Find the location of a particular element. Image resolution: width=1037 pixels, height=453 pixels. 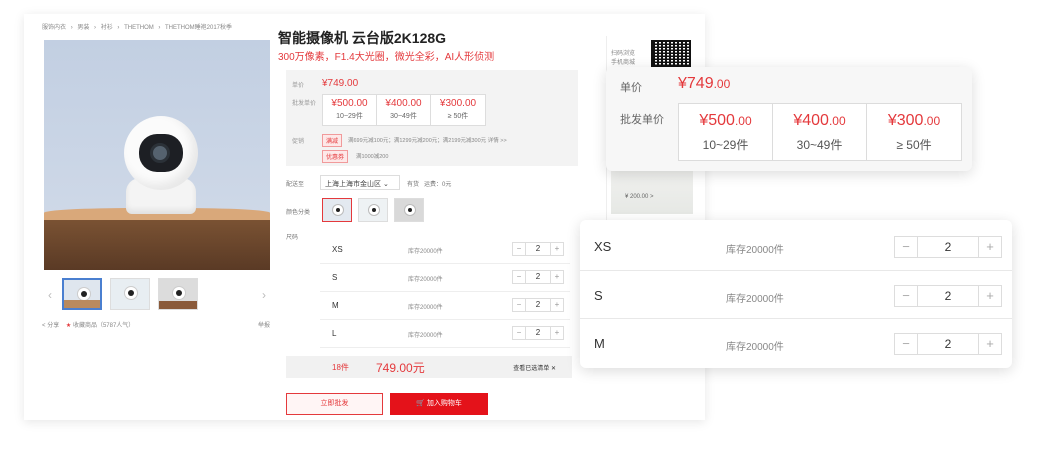

share-icon: < is located at coordinates (44, 326).